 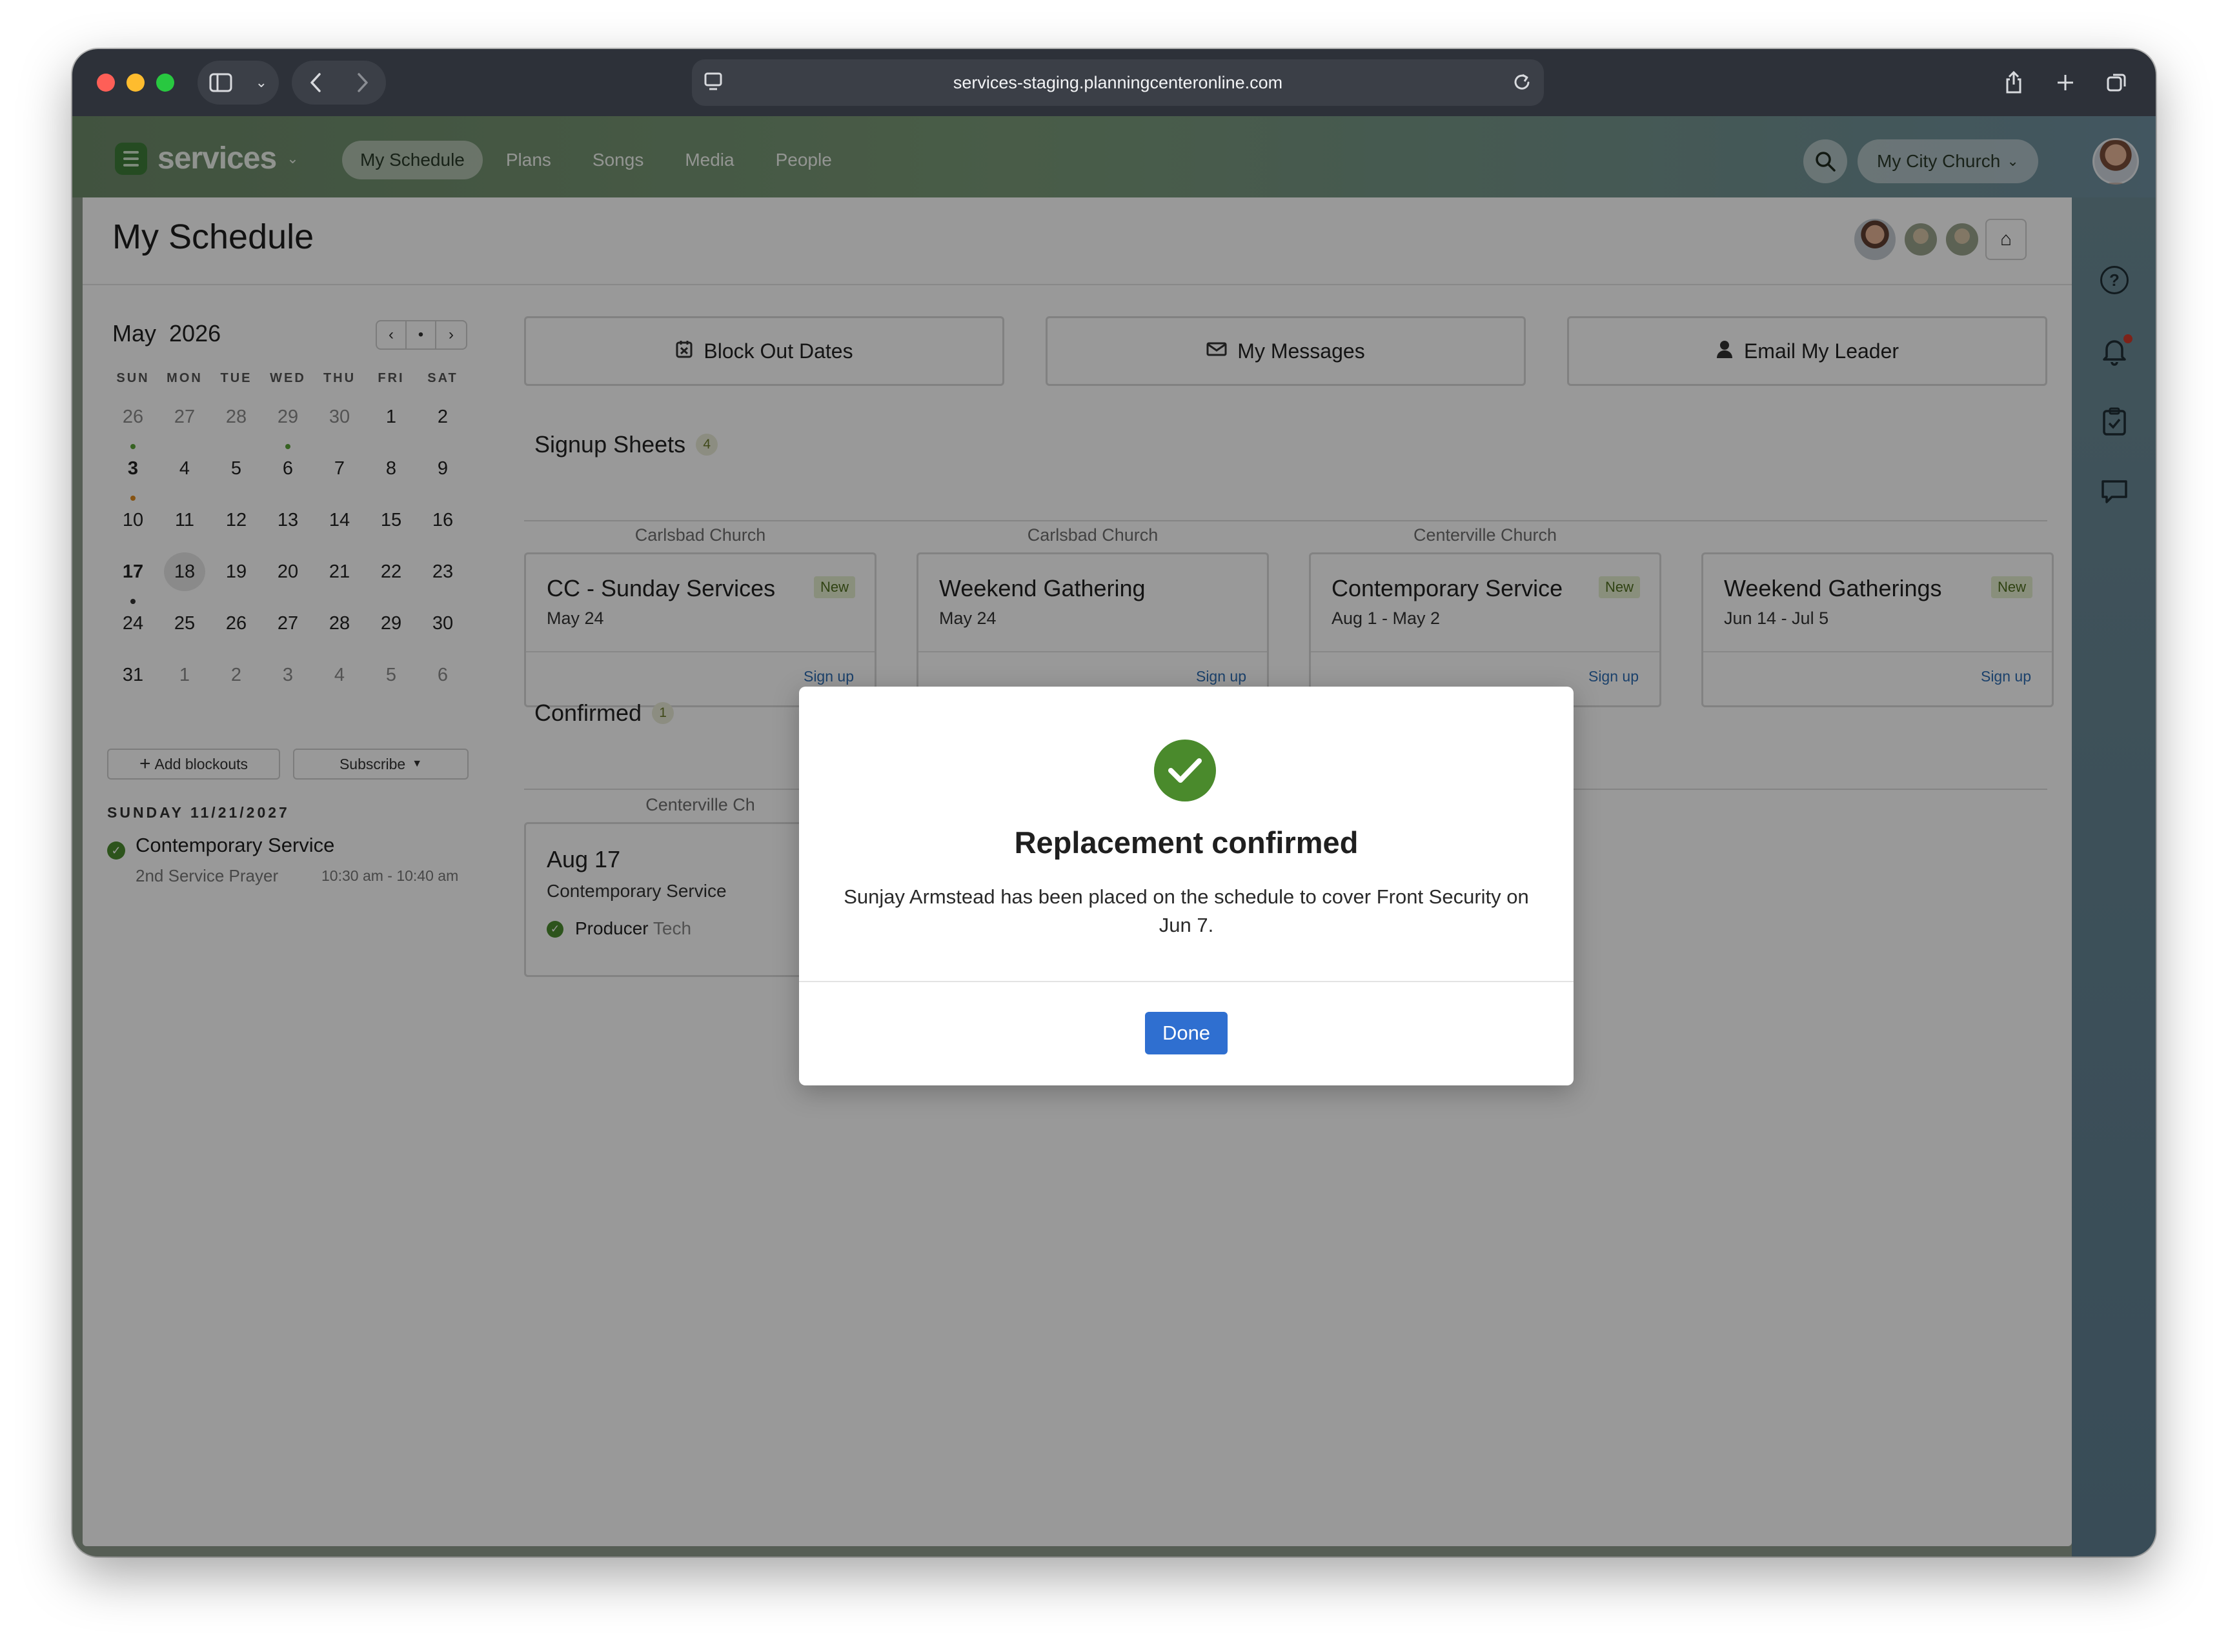 I want to click on minimize-window-button, so click(x=136, y=83).